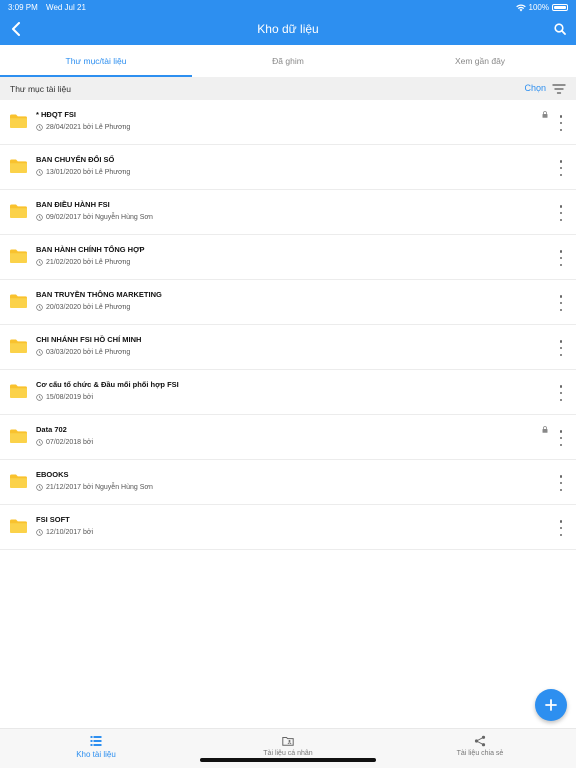 The image size is (576, 768). I want to click on nav-bar: Kho dữ liệu, so click(288, 29).